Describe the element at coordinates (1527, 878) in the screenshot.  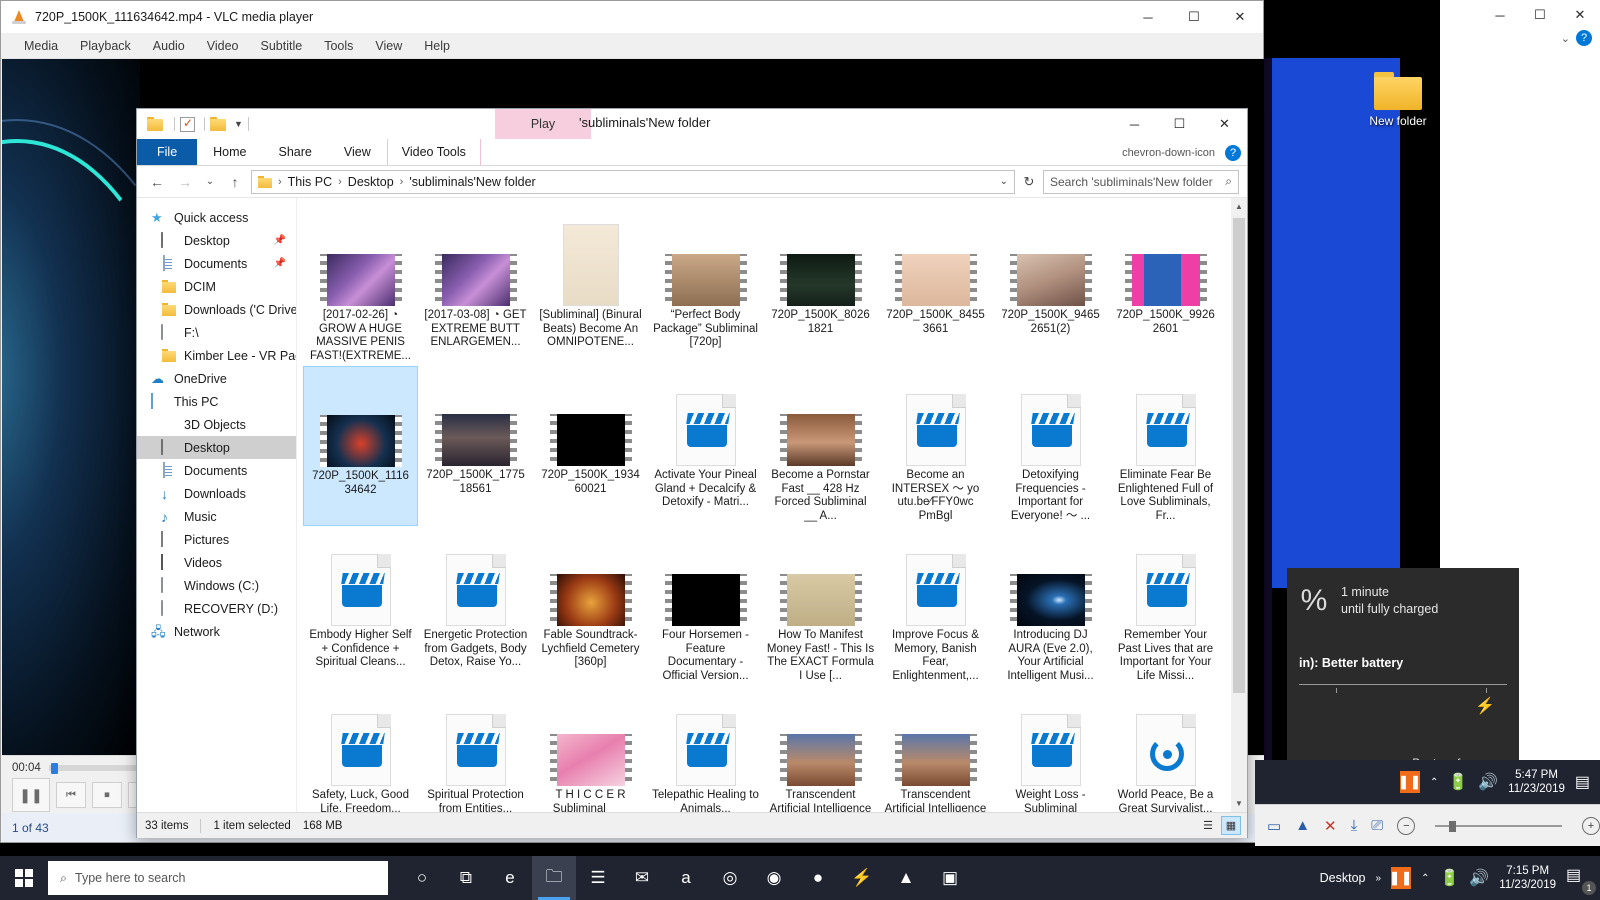
I see `taskbar-clock: 7:15 PM 11/23/2019` at that location.